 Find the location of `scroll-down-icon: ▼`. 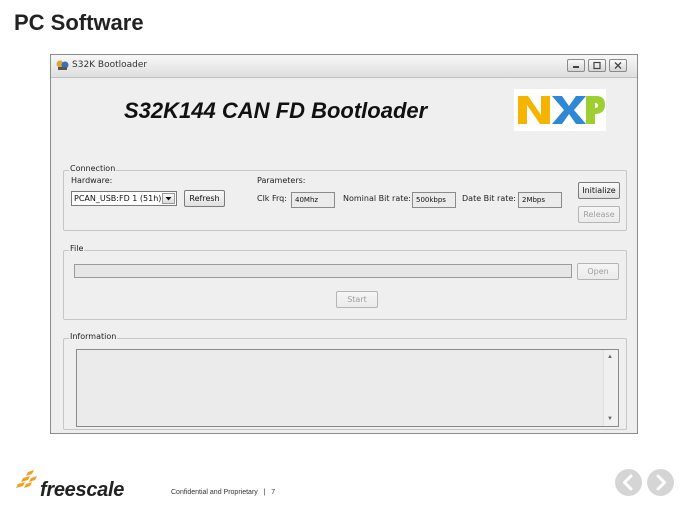

scroll-down-icon: ▼ is located at coordinates (610, 419).